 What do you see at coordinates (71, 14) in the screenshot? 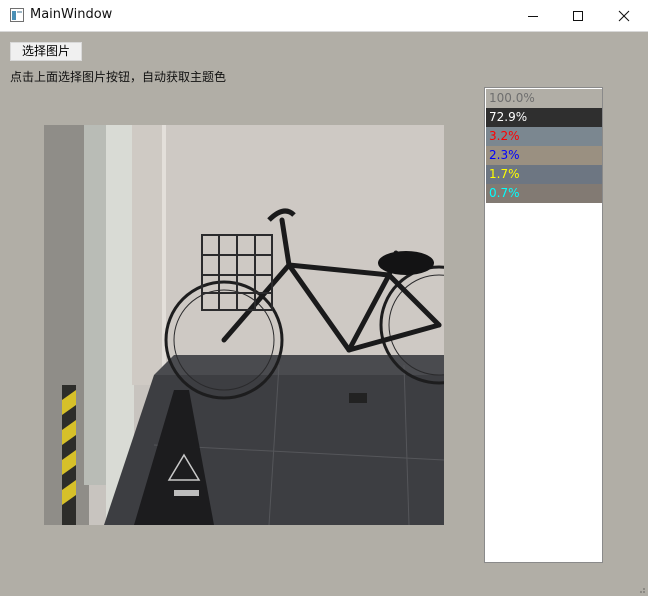
I see `window-title: MainWindow` at bounding box center [71, 14].